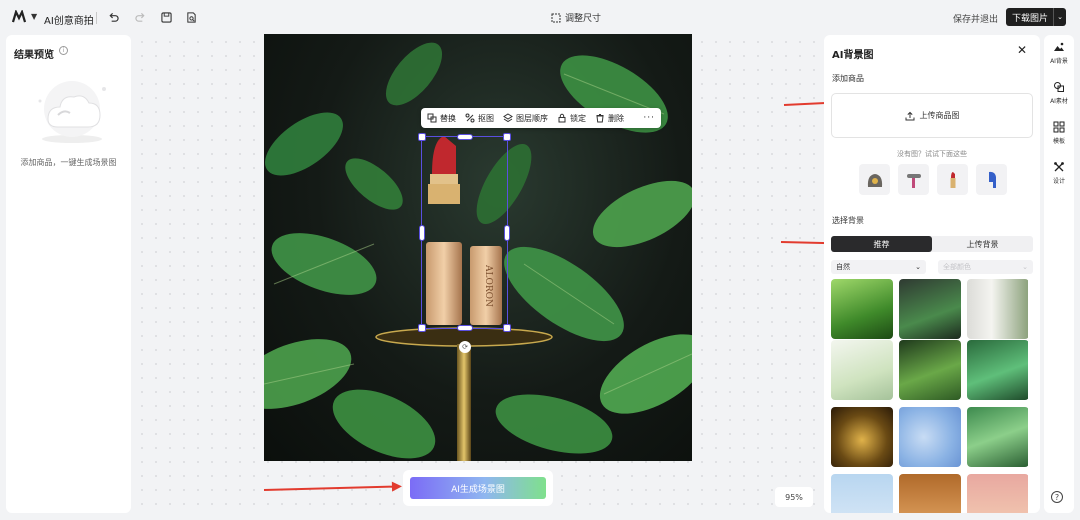 The width and height of the screenshot is (1080, 520). Describe the element at coordinates (507, 328) in the screenshot. I see `resize-handle-br` at that location.